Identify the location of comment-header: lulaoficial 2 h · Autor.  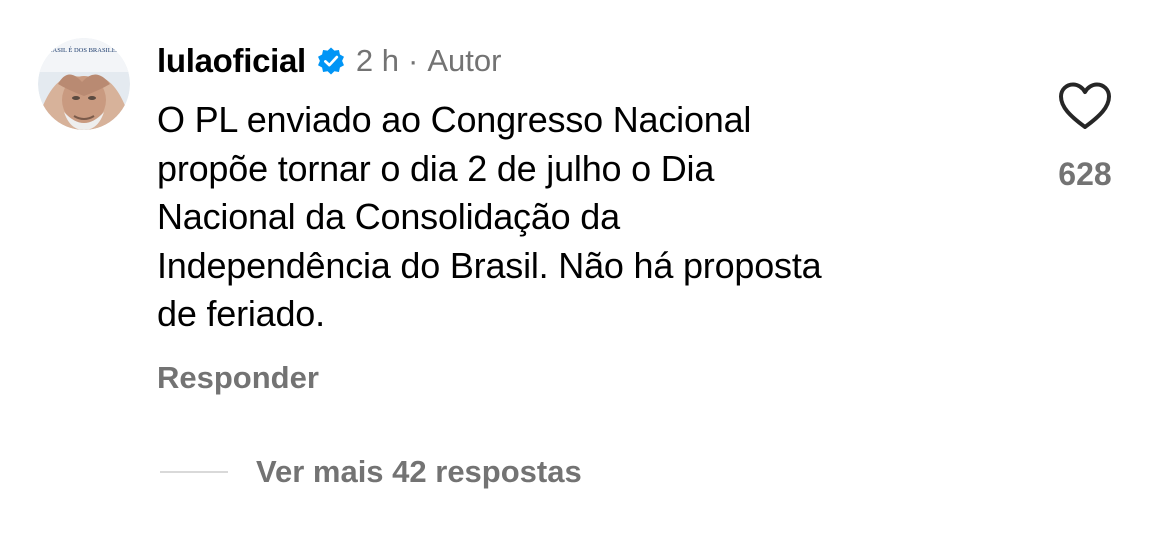
(329, 61).